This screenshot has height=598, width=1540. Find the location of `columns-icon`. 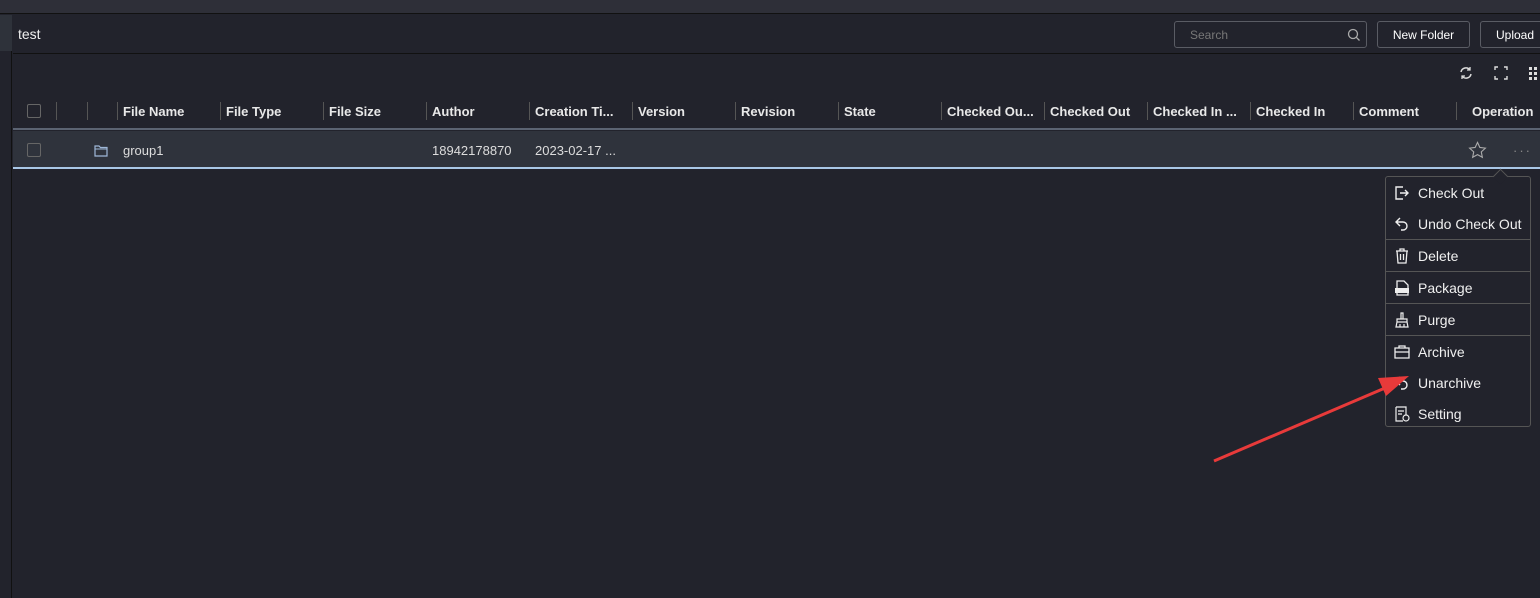

columns-icon is located at coordinates (1534, 73).